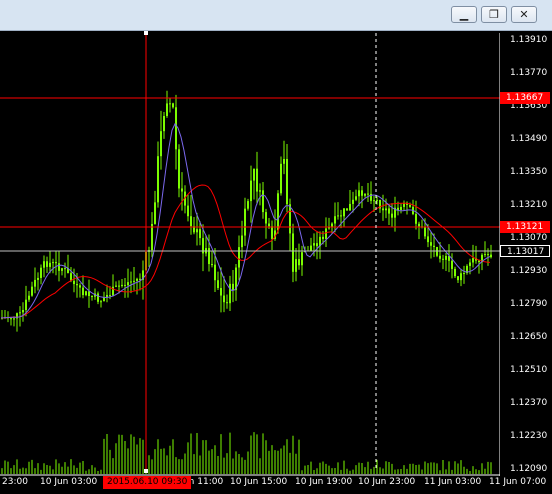 This screenshot has width=552, height=494. Describe the element at coordinates (529, 304) in the screenshot. I see `price-tick: 1.12790` at that location.